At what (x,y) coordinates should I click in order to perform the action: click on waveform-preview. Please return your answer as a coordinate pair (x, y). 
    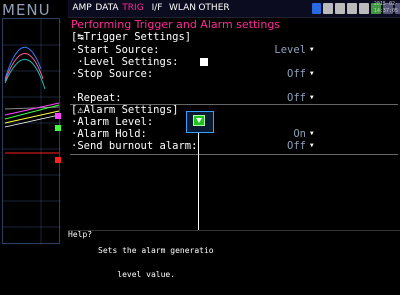
    Looking at the image, I should click on (31, 131).